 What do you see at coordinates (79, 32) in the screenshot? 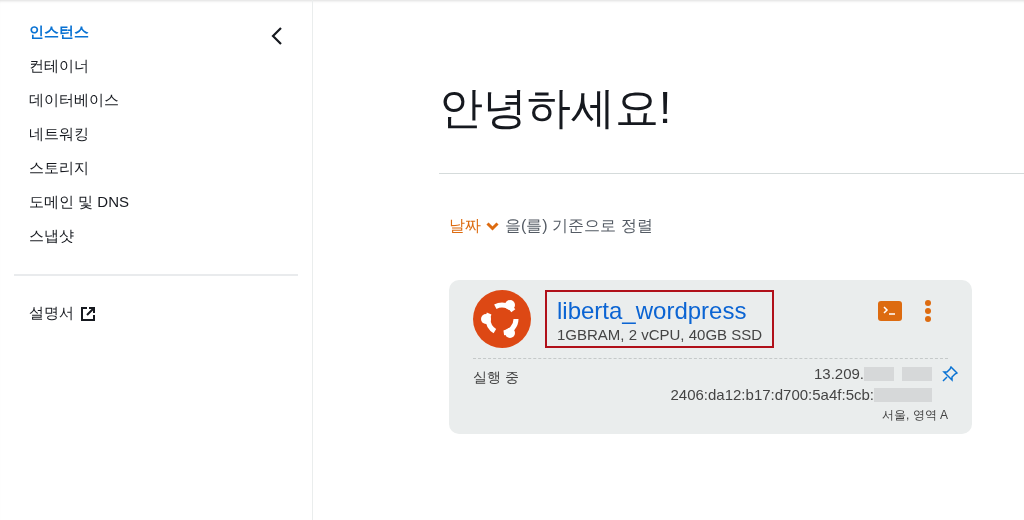
I see `sidebar-item: 인스턴스` at bounding box center [79, 32].